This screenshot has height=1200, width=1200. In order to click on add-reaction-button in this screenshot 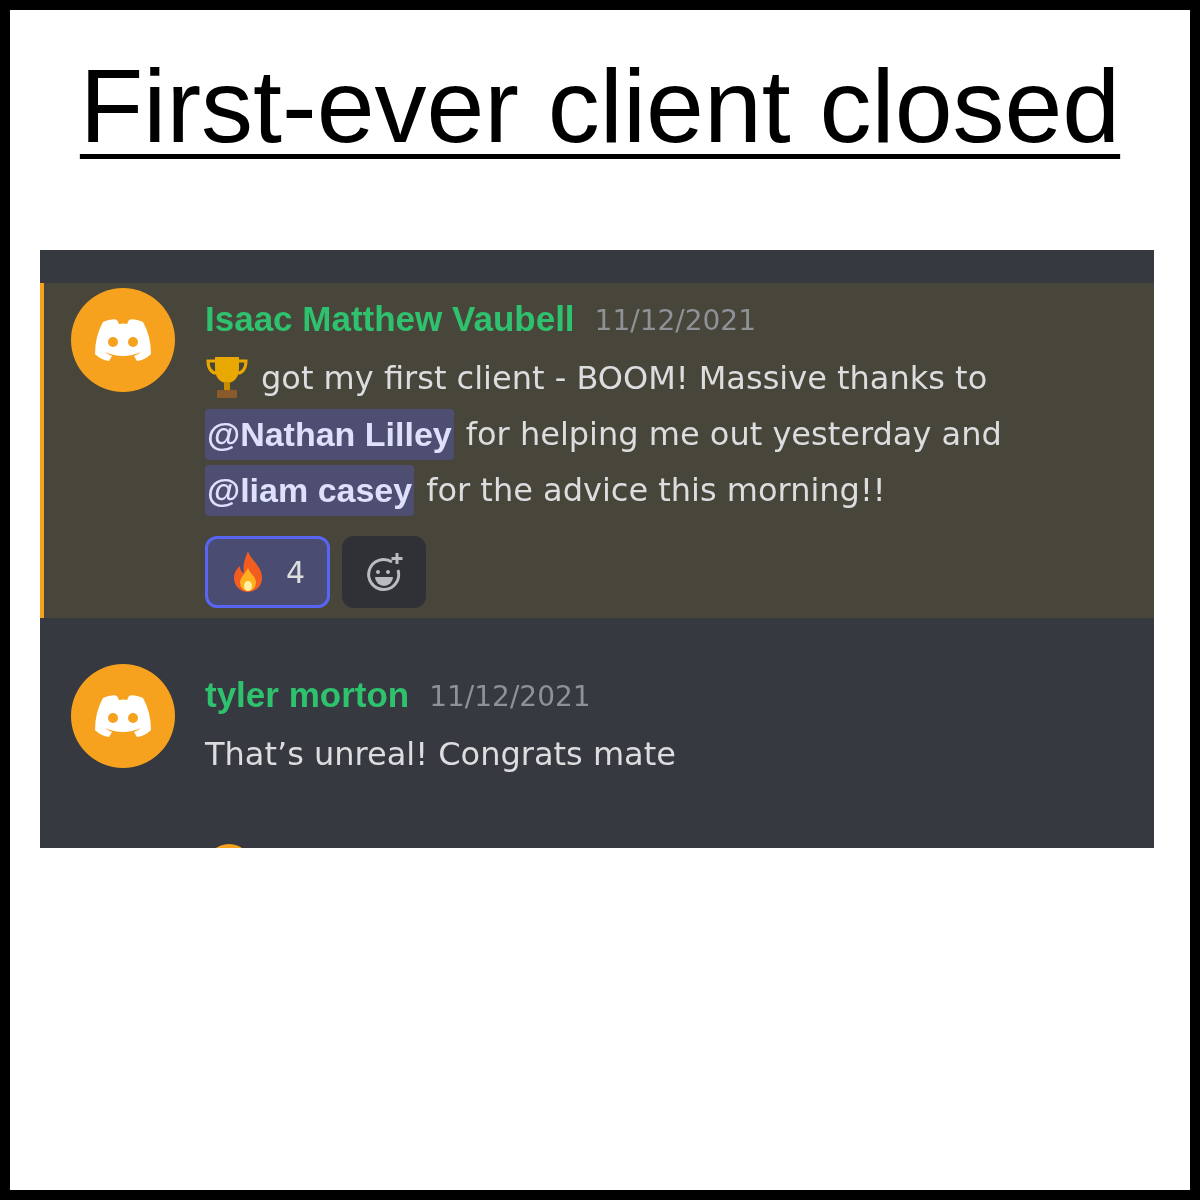, I will do `click(384, 572)`.